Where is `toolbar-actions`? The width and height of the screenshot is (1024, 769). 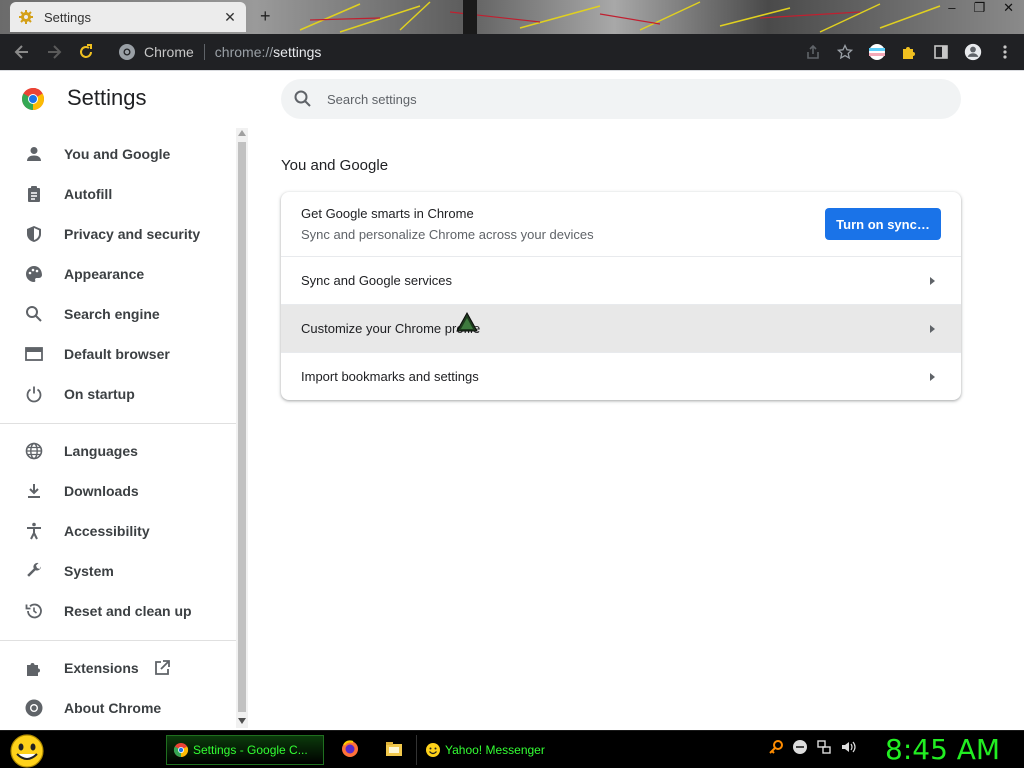 toolbar-actions is located at coordinates (909, 52).